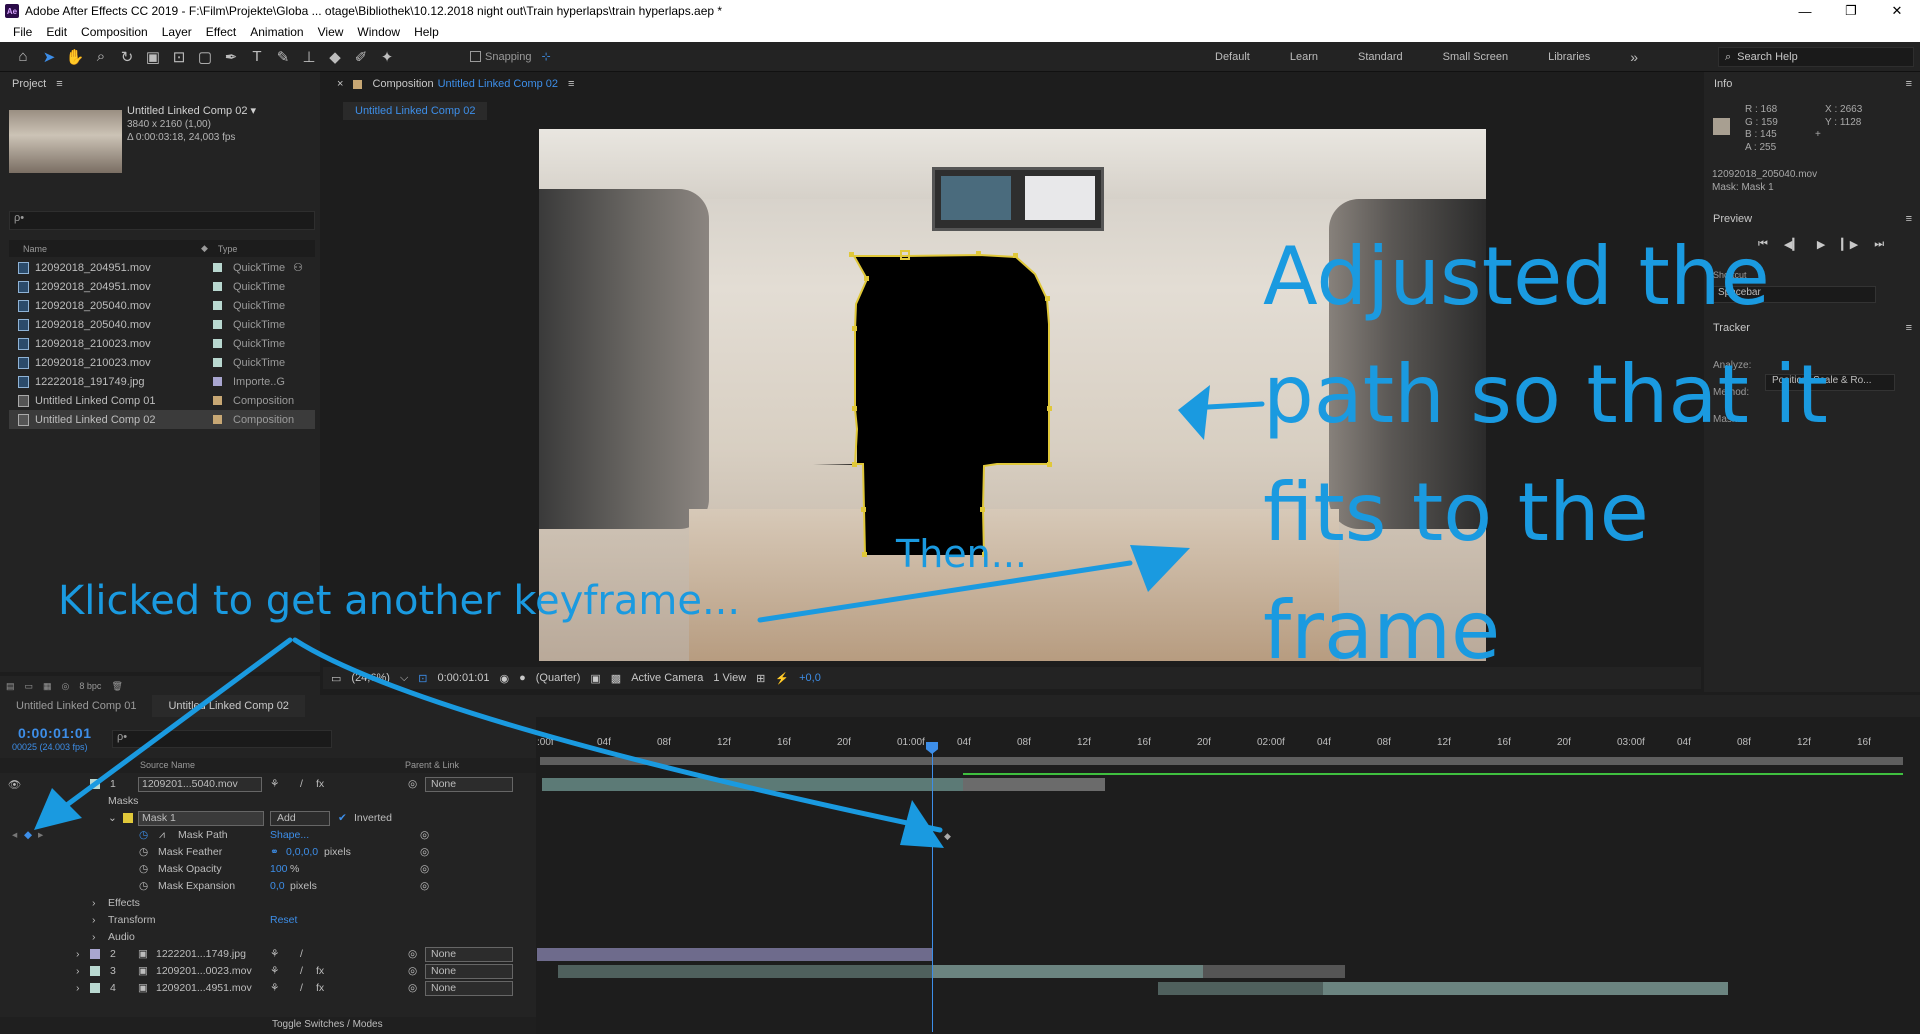 Image resolution: width=1920 pixels, height=1034 pixels. I want to click on arrow-to-timeline-keyframe, so click(617, 735).